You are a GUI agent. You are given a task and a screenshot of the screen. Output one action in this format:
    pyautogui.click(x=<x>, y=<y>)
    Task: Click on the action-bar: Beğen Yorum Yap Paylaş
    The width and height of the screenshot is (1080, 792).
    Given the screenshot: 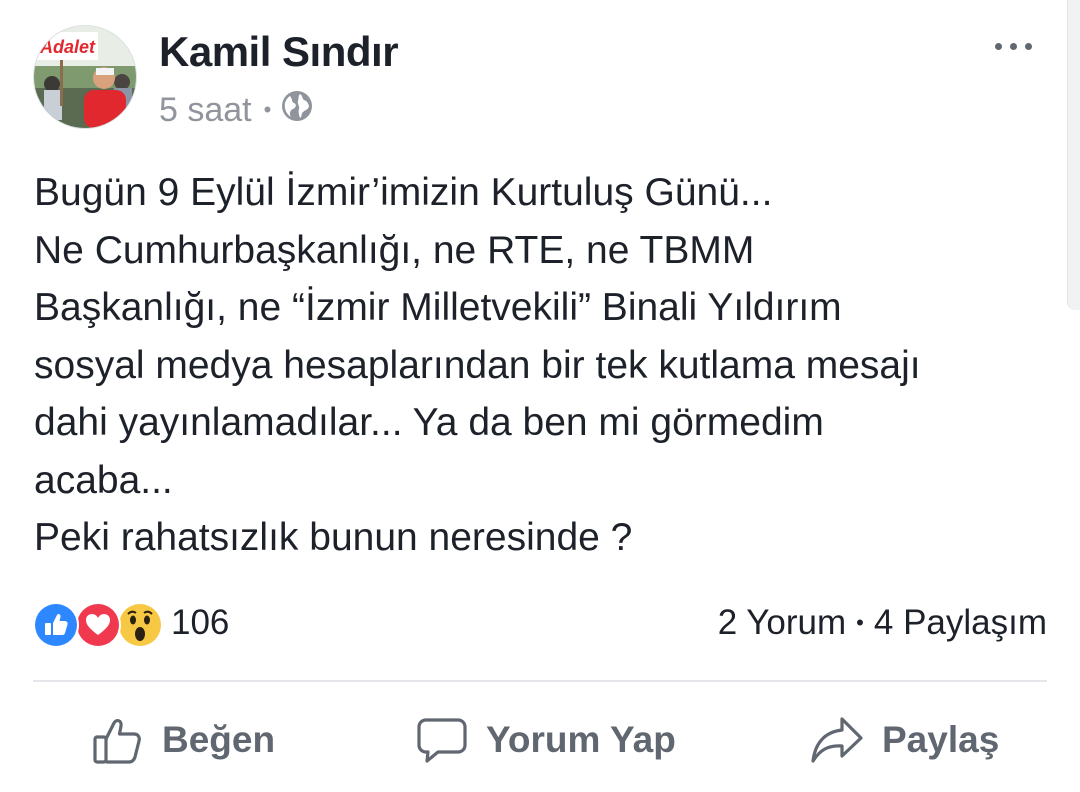 What is the action you would take?
    pyautogui.click(x=540, y=740)
    